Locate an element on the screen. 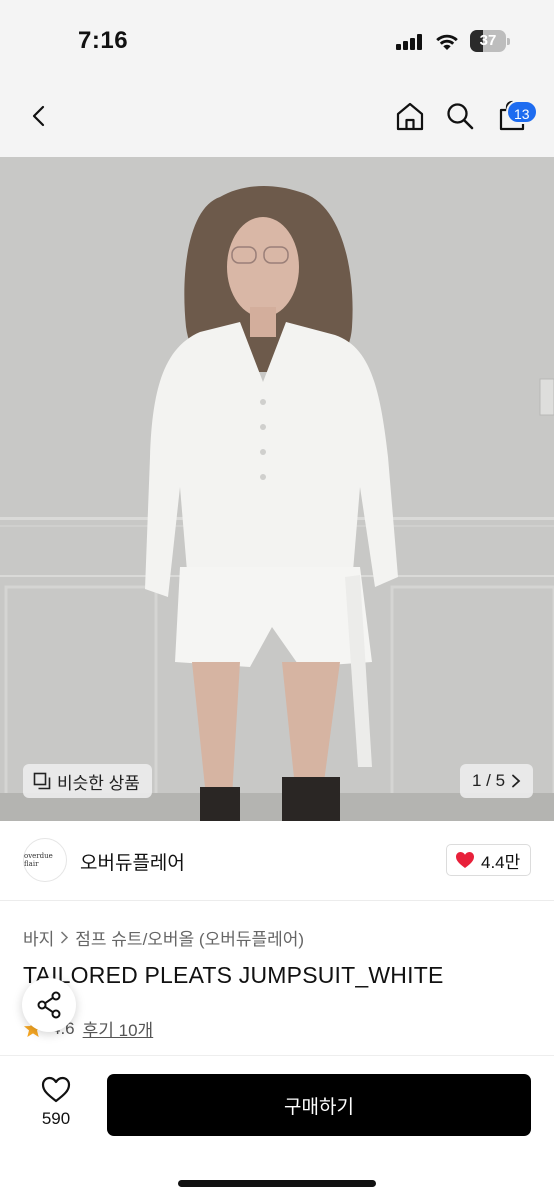 This screenshot has height=1200, width=554. reviews-link: 후기 10개 is located at coordinates (118, 1028).